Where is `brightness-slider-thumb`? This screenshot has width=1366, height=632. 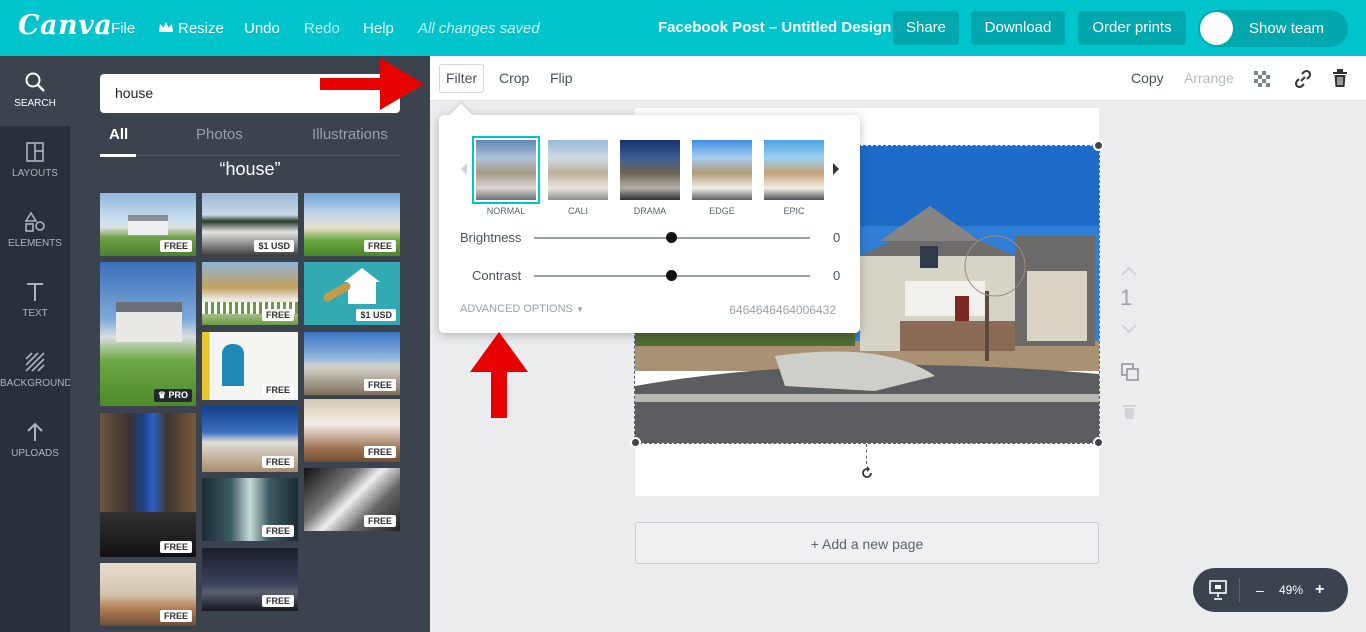 brightness-slider-thumb is located at coordinates (671, 237).